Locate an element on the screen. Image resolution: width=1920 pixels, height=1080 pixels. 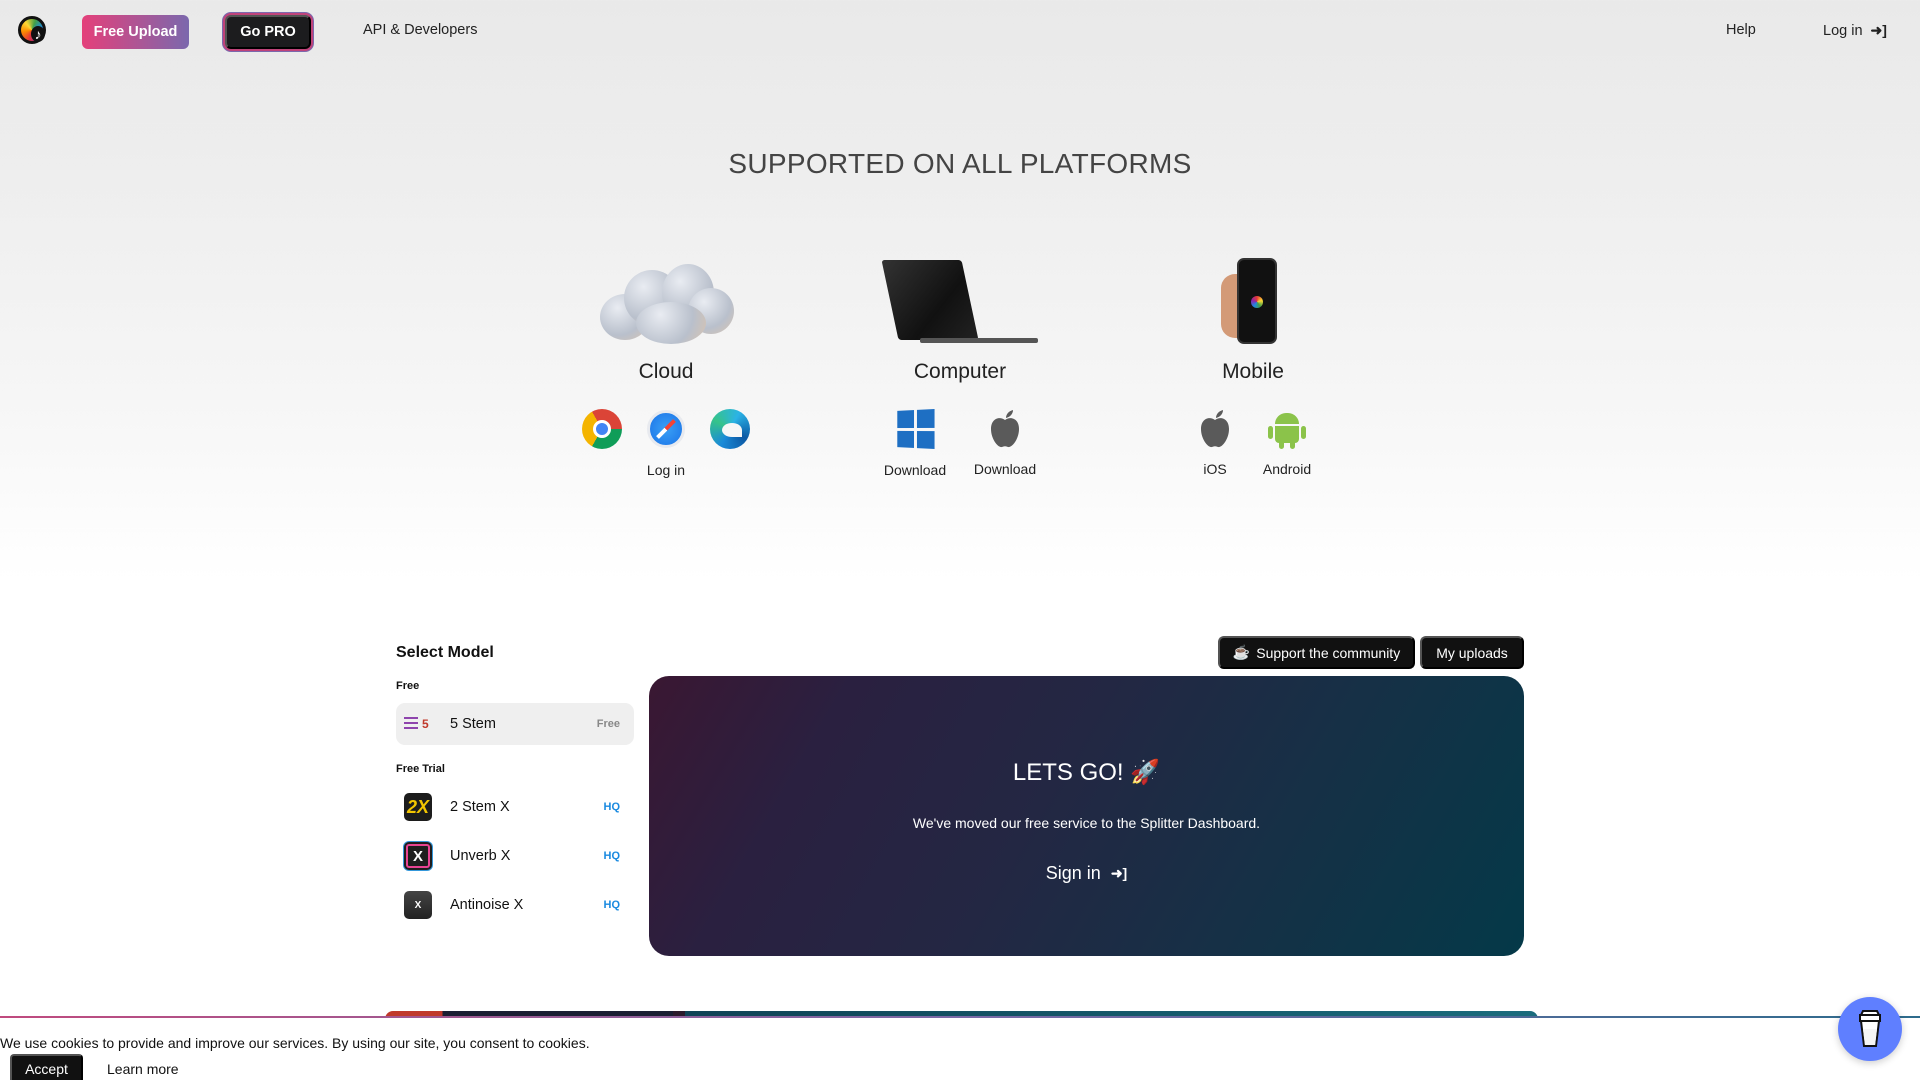
platform-mobile: Mobile is located at coordinates (1253, 321).